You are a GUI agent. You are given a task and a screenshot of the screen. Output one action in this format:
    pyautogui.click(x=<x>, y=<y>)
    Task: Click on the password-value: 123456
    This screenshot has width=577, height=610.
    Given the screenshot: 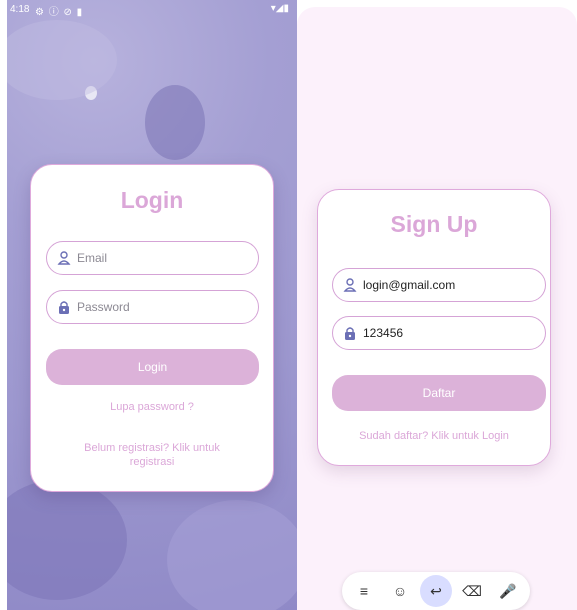 What is the action you would take?
    pyautogui.click(x=383, y=333)
    